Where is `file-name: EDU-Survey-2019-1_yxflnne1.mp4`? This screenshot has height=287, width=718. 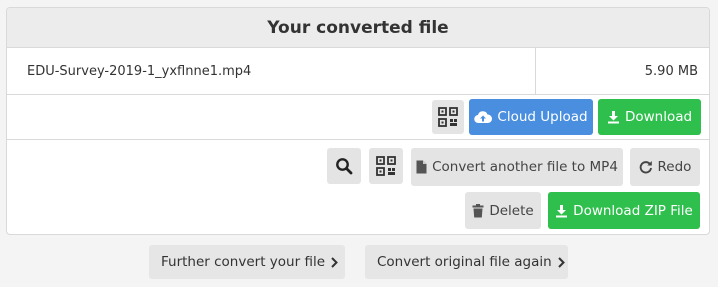
file-name: EDU-Survey-2019-1_yxflnne1.mp4 is located at coordinates (271, 71).